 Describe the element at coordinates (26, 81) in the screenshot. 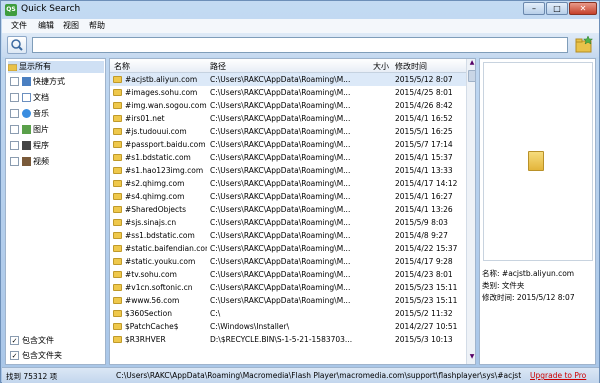

I see `shortcut-icon` at that location.